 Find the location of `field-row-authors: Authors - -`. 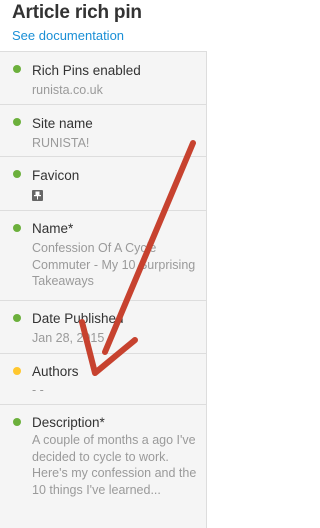

field-row-authors: Authors - - is located at coordinates (103, 379).